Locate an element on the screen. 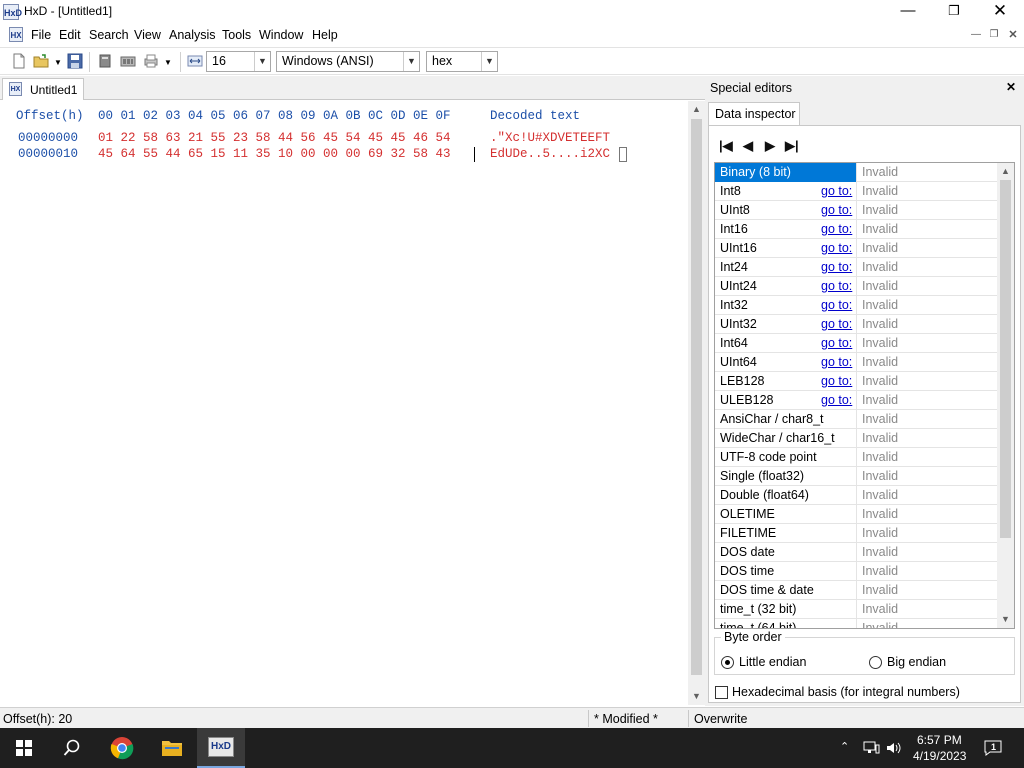  inspector-row: UInt16 go to: Invalid is located at coordinates (856, 248).